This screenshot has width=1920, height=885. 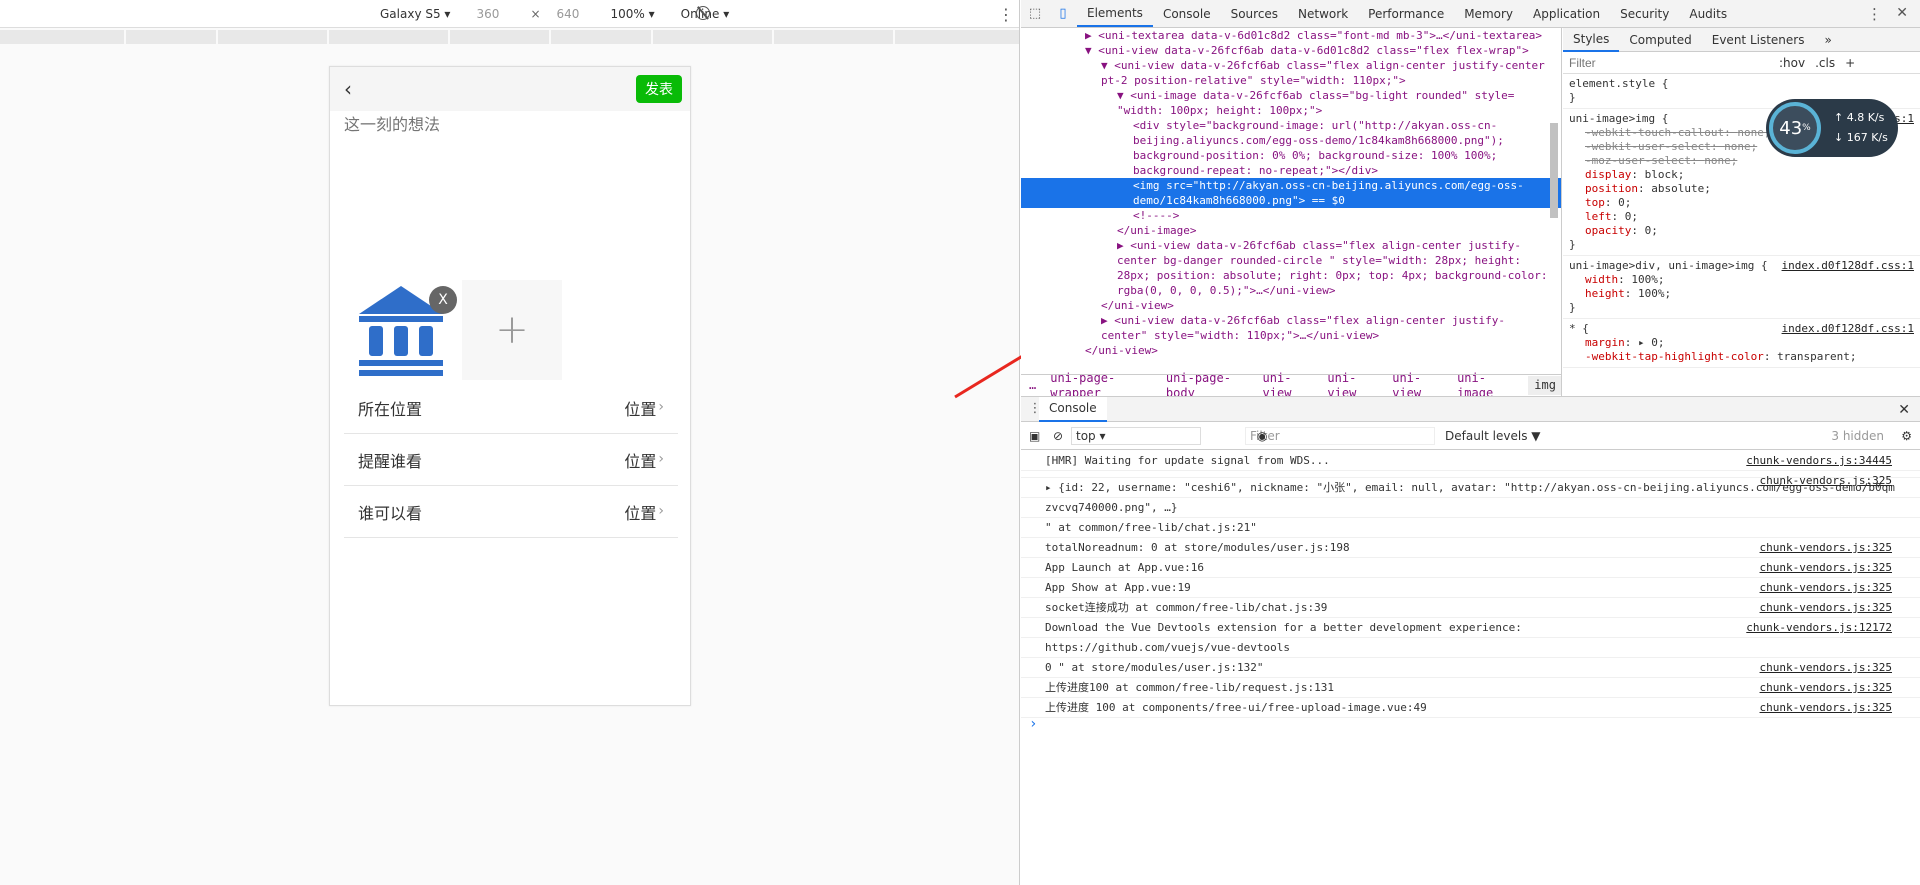 I want to click on tab-event-listeners: Event Listeners, so click(x=1758, y=40).